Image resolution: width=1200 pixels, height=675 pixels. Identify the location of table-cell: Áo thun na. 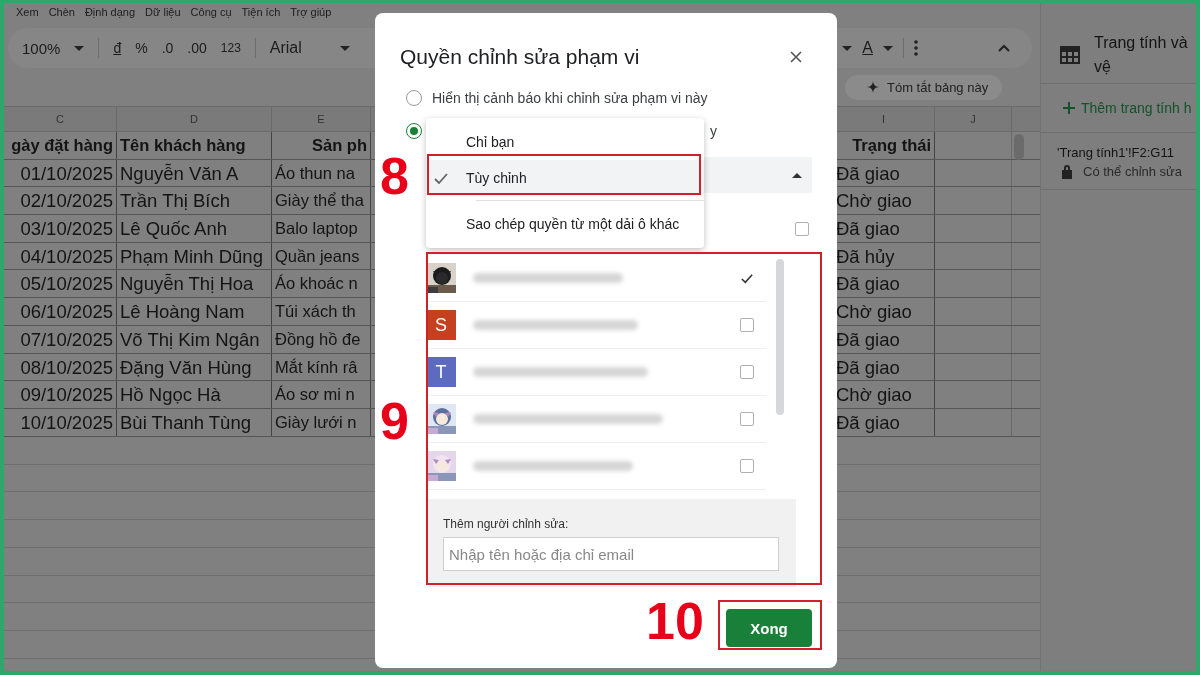
(321, 173).